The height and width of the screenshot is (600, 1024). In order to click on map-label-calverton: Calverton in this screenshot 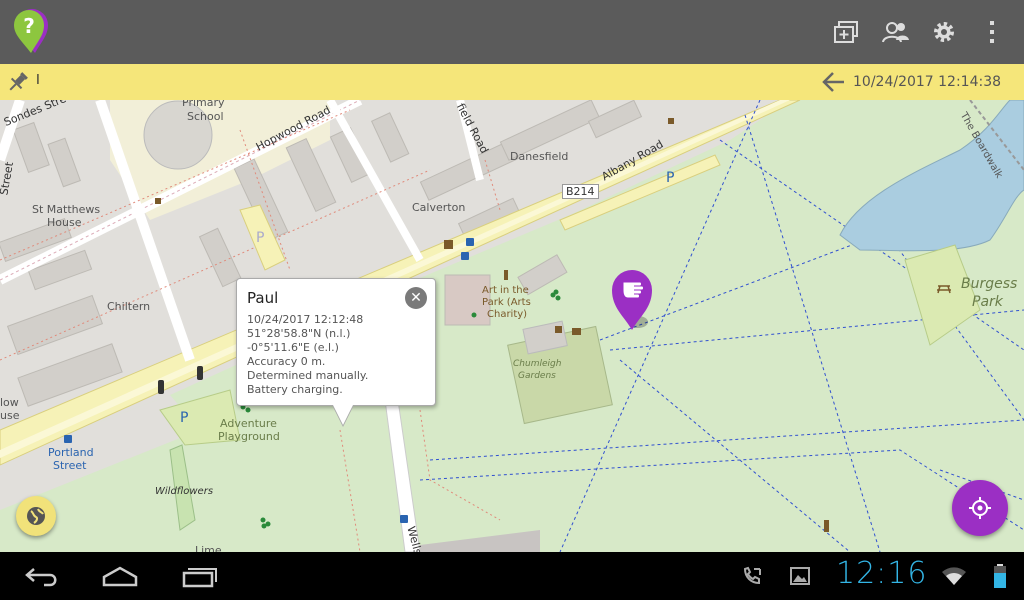, I will do `click(439, 207)`.